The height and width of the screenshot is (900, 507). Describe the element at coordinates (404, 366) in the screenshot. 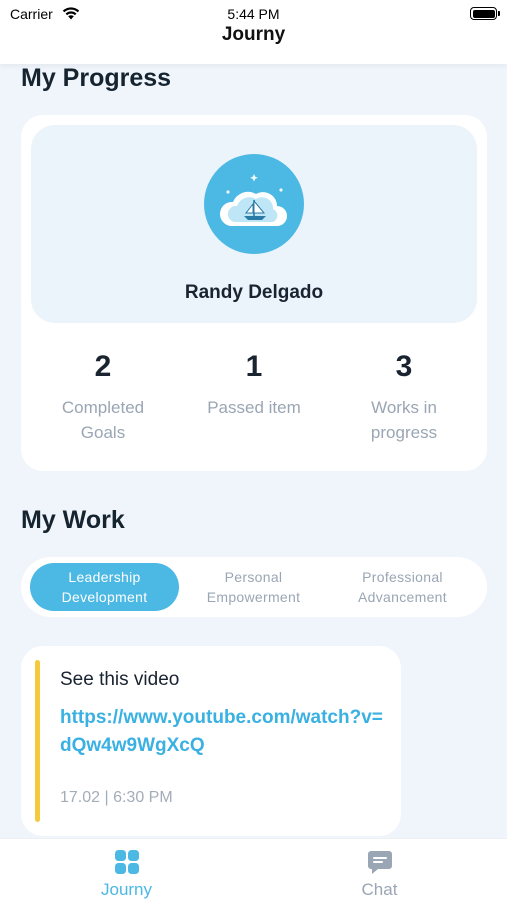

I see `stat-value: 3` at that location.